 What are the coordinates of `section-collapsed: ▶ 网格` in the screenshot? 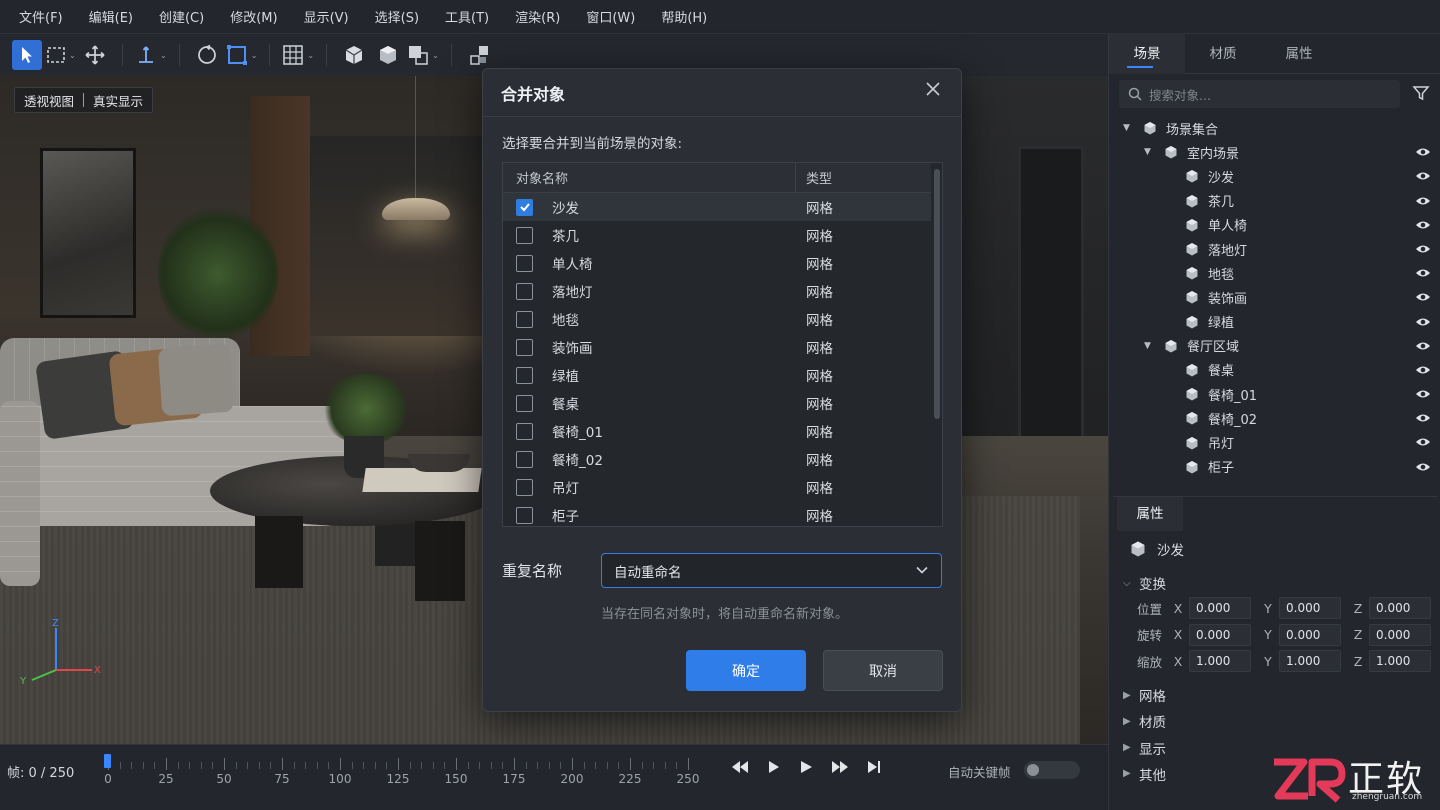 It's located at (1144, 695).